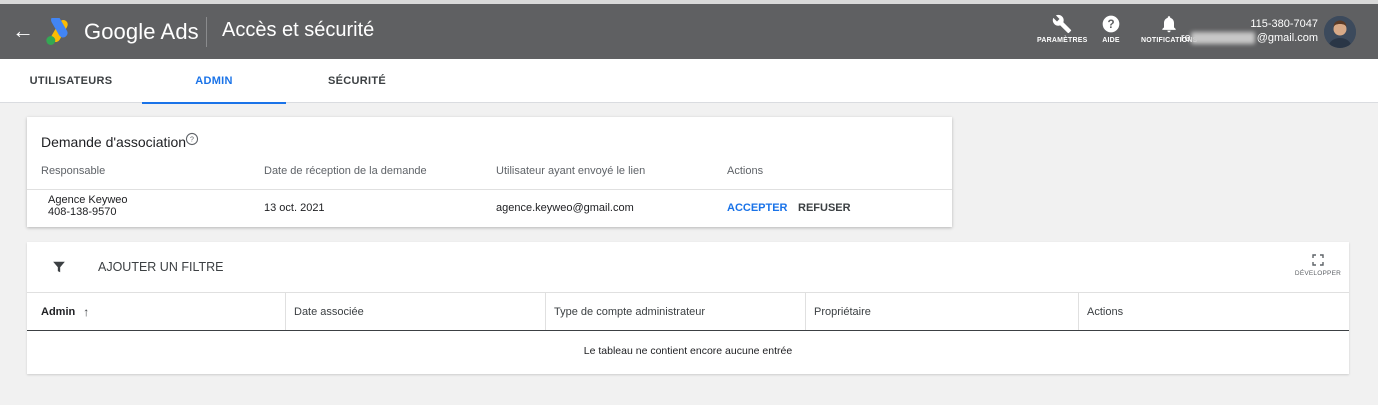 This screenshot has height=405, width=1378. Describe the element at coordinates (206, 32) in the screenshot. I see `title-divider` at that location.